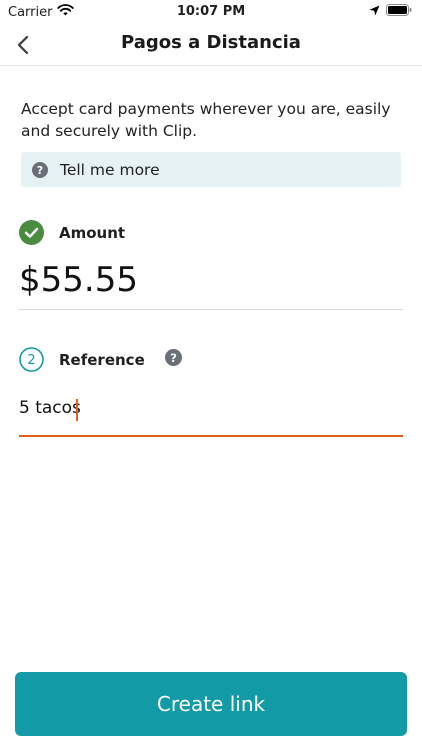  Describe the element at coordinates (211, 436) in the screenshot. I see `reference-focus-underline` at that location.